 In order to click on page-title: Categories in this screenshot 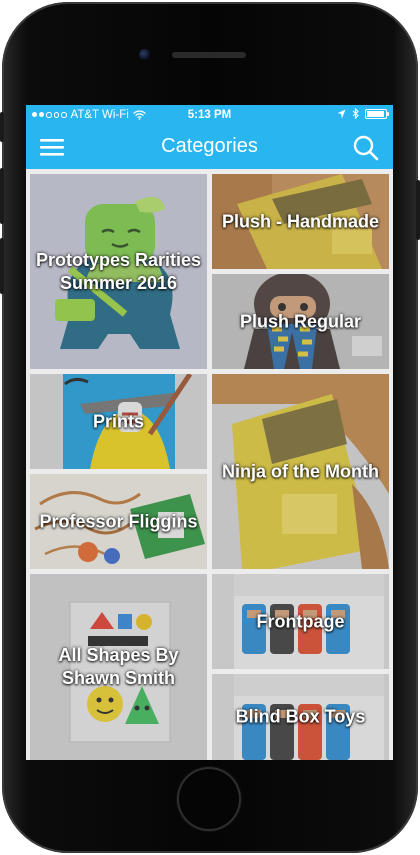, I will do `click(209, 146)`.